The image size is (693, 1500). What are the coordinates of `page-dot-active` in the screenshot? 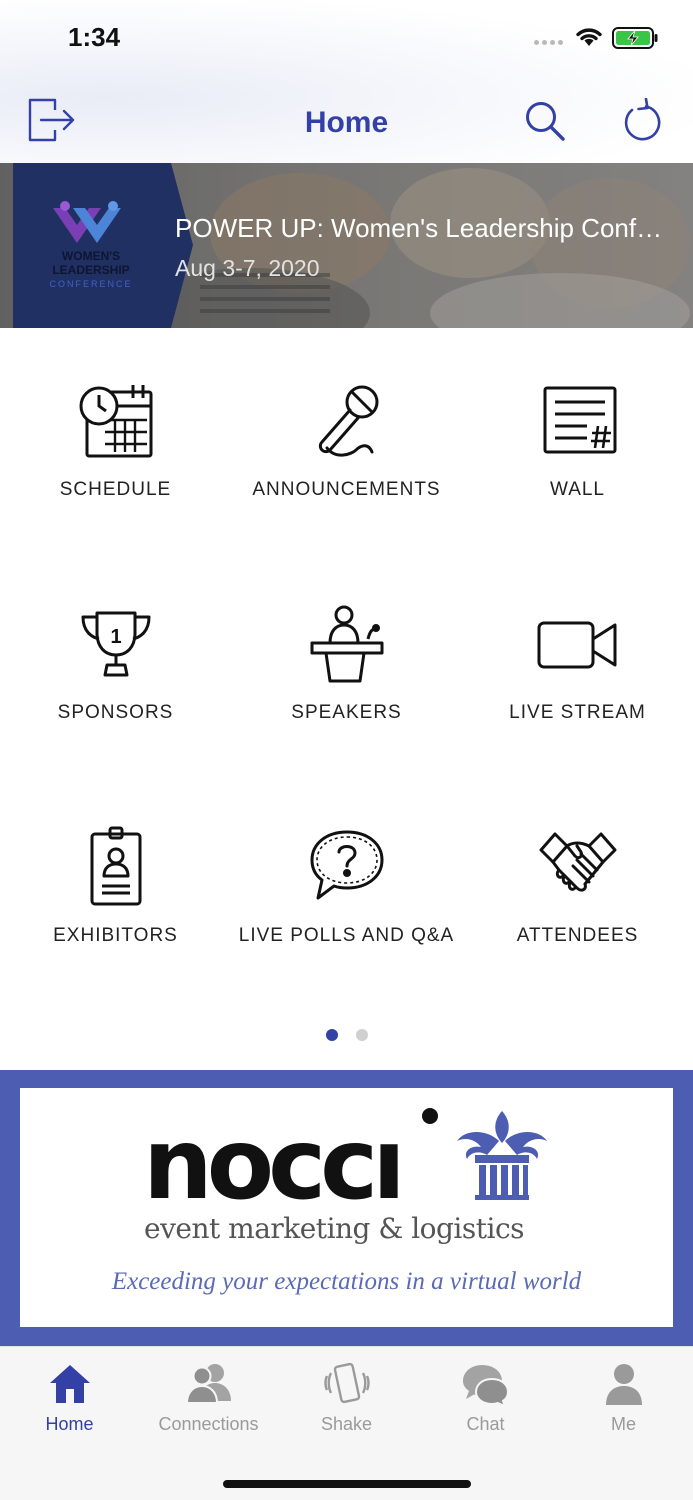 It's located at (332, 1035).